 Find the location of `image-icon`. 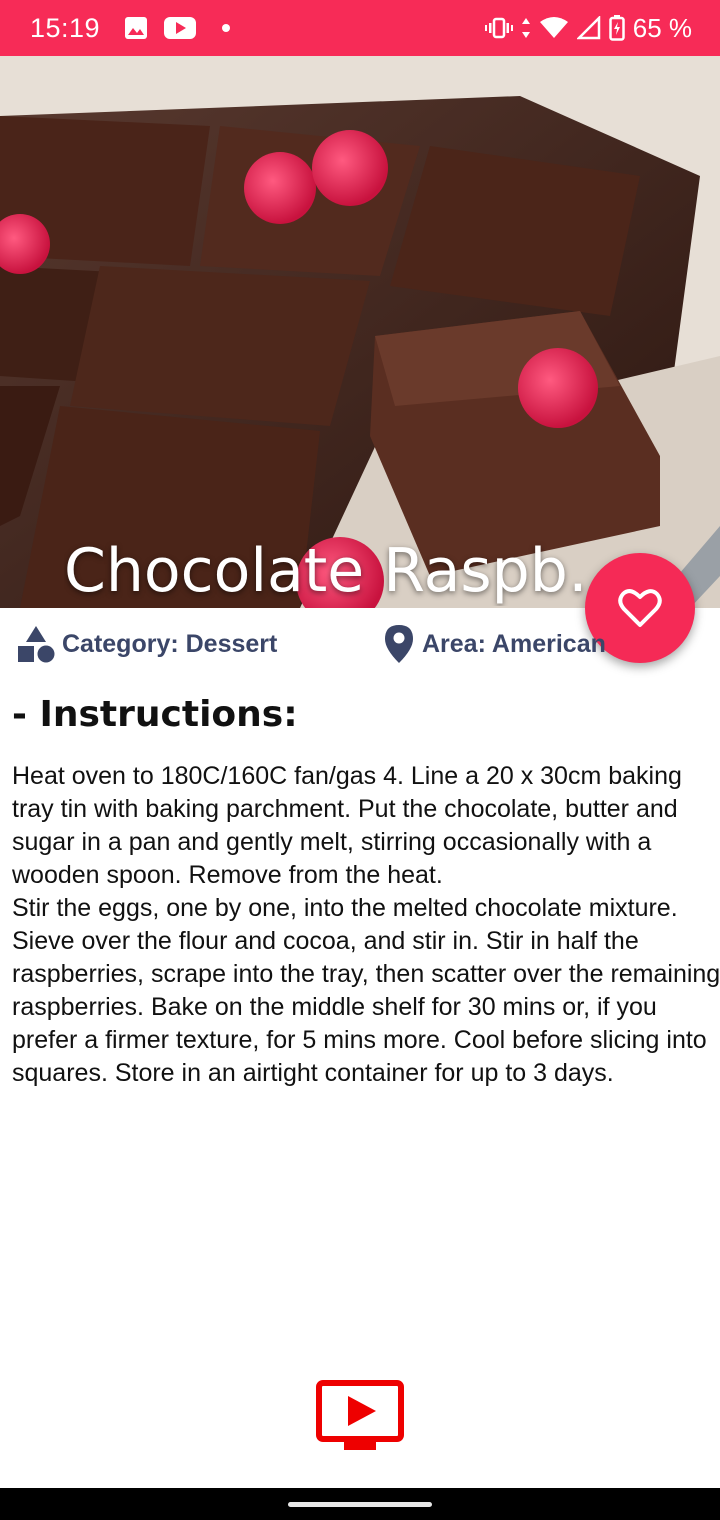

image-icon is located at coordinates (136, 28).